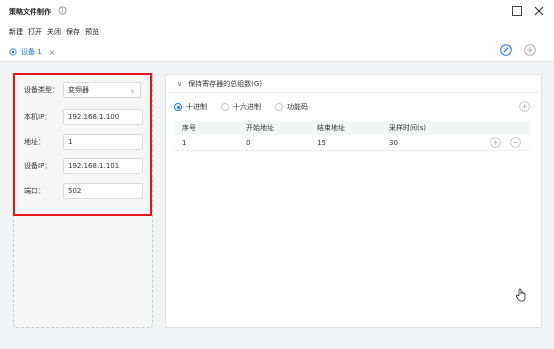  I want to click on radio-hex-label: 十六进制, so click(247, 107).